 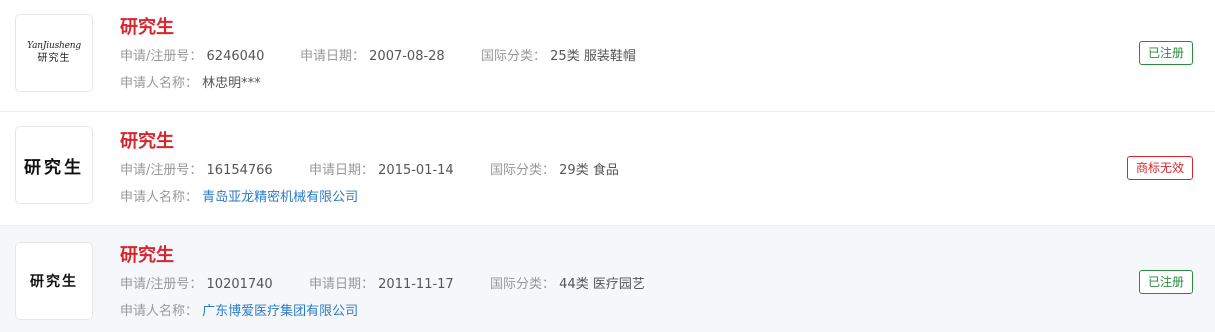 I want to click on apply-date-value: 2007-08-28, so click(x=407, y=56).